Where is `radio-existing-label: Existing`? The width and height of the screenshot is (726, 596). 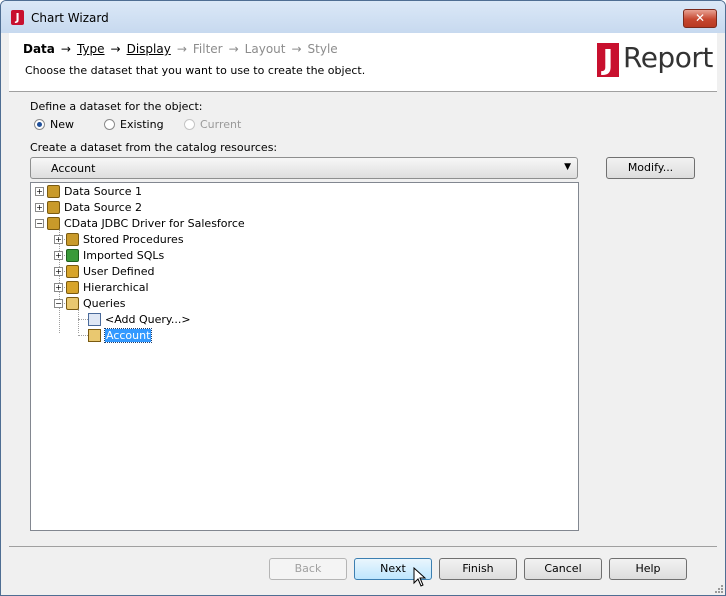
radio-existing-label: Existing is located at coordinates (142, 124).